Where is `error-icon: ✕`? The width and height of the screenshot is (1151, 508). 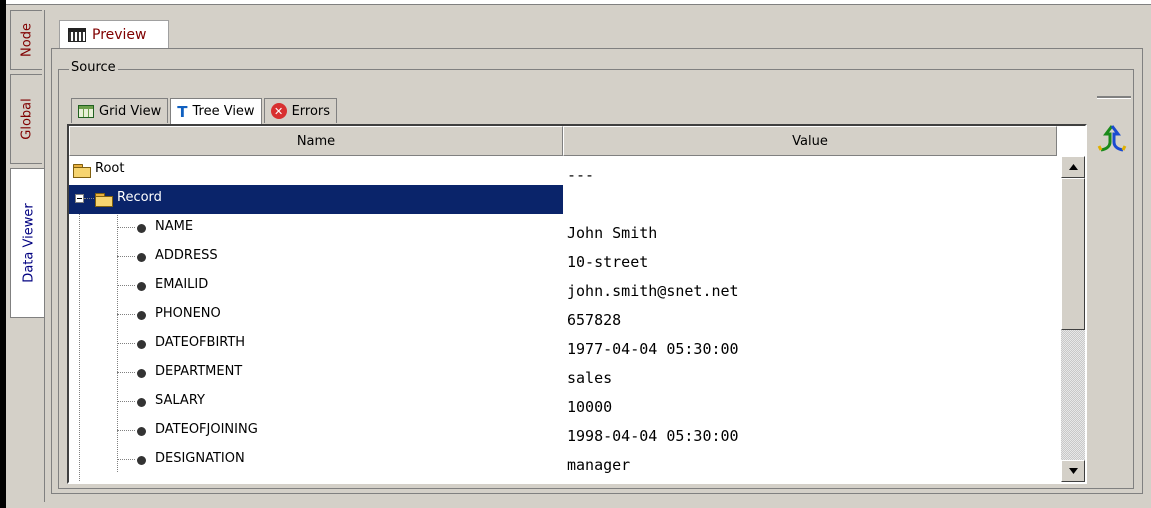
error-icon: ✕ is located at coordinates (278, 111).